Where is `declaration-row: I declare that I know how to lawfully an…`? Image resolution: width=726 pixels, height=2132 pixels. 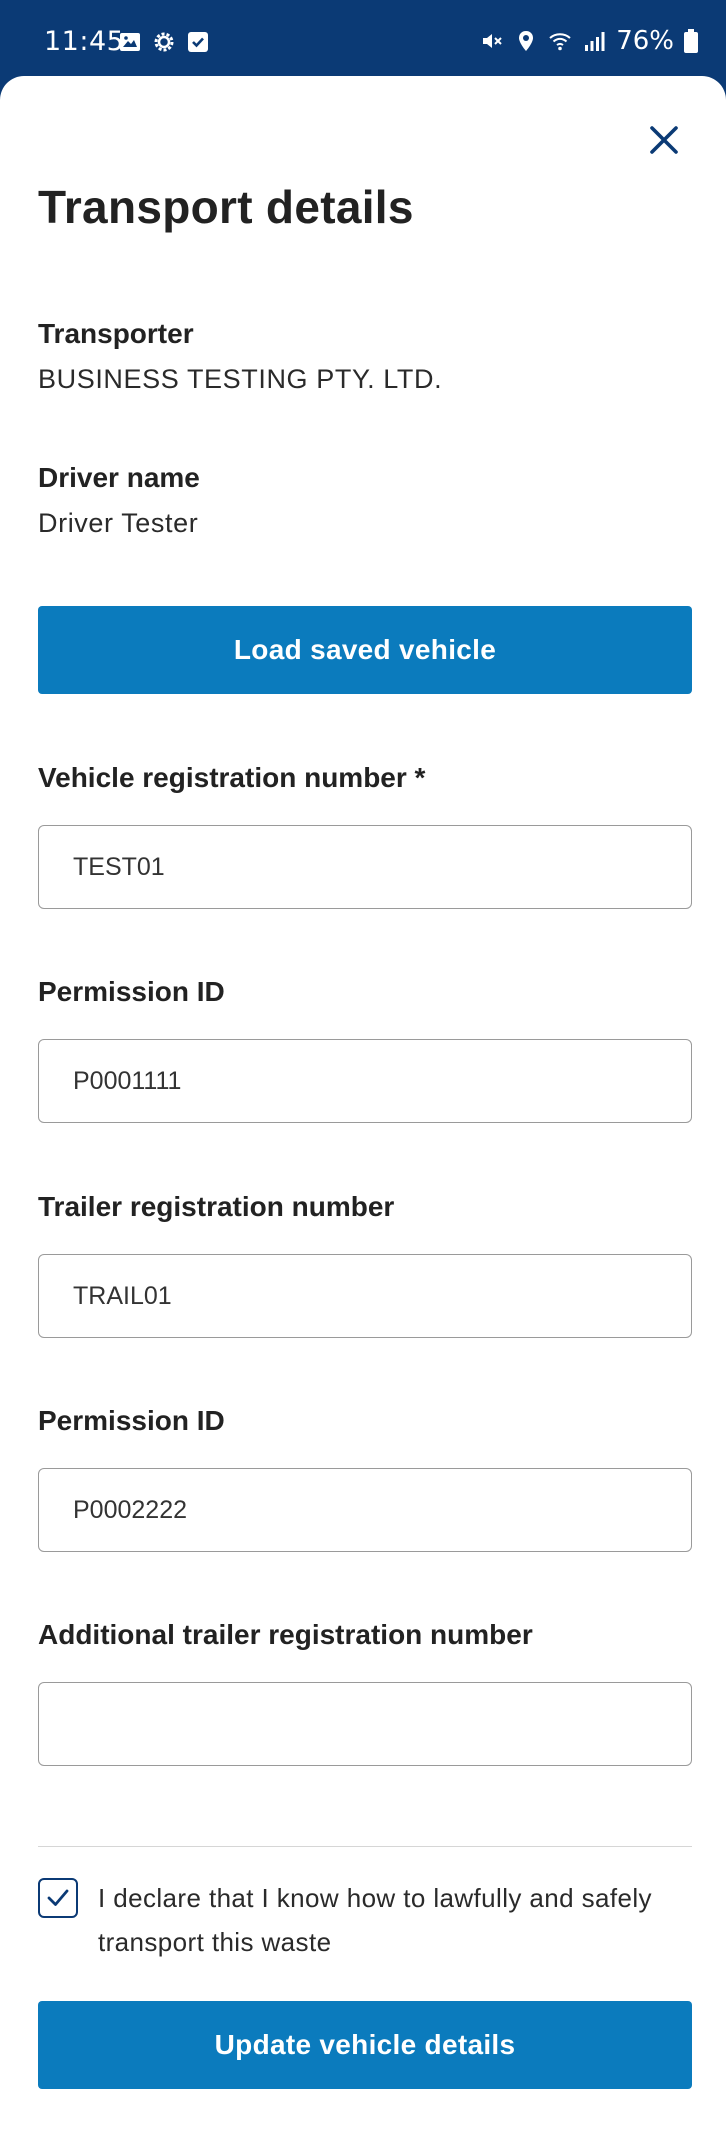 declaration-row: I declare that I know how to lawfully an… is located at coordinates (365, 1920).